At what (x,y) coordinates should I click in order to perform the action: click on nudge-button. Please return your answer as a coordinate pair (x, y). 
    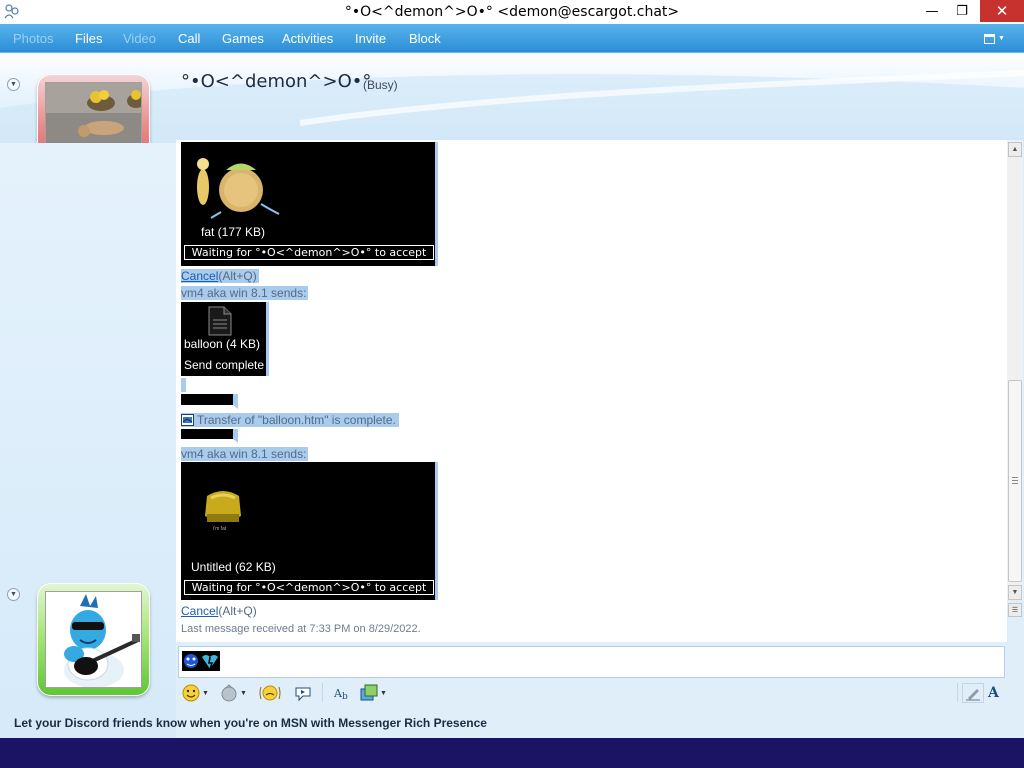
    Looking at the image, I should click on (270, 693).